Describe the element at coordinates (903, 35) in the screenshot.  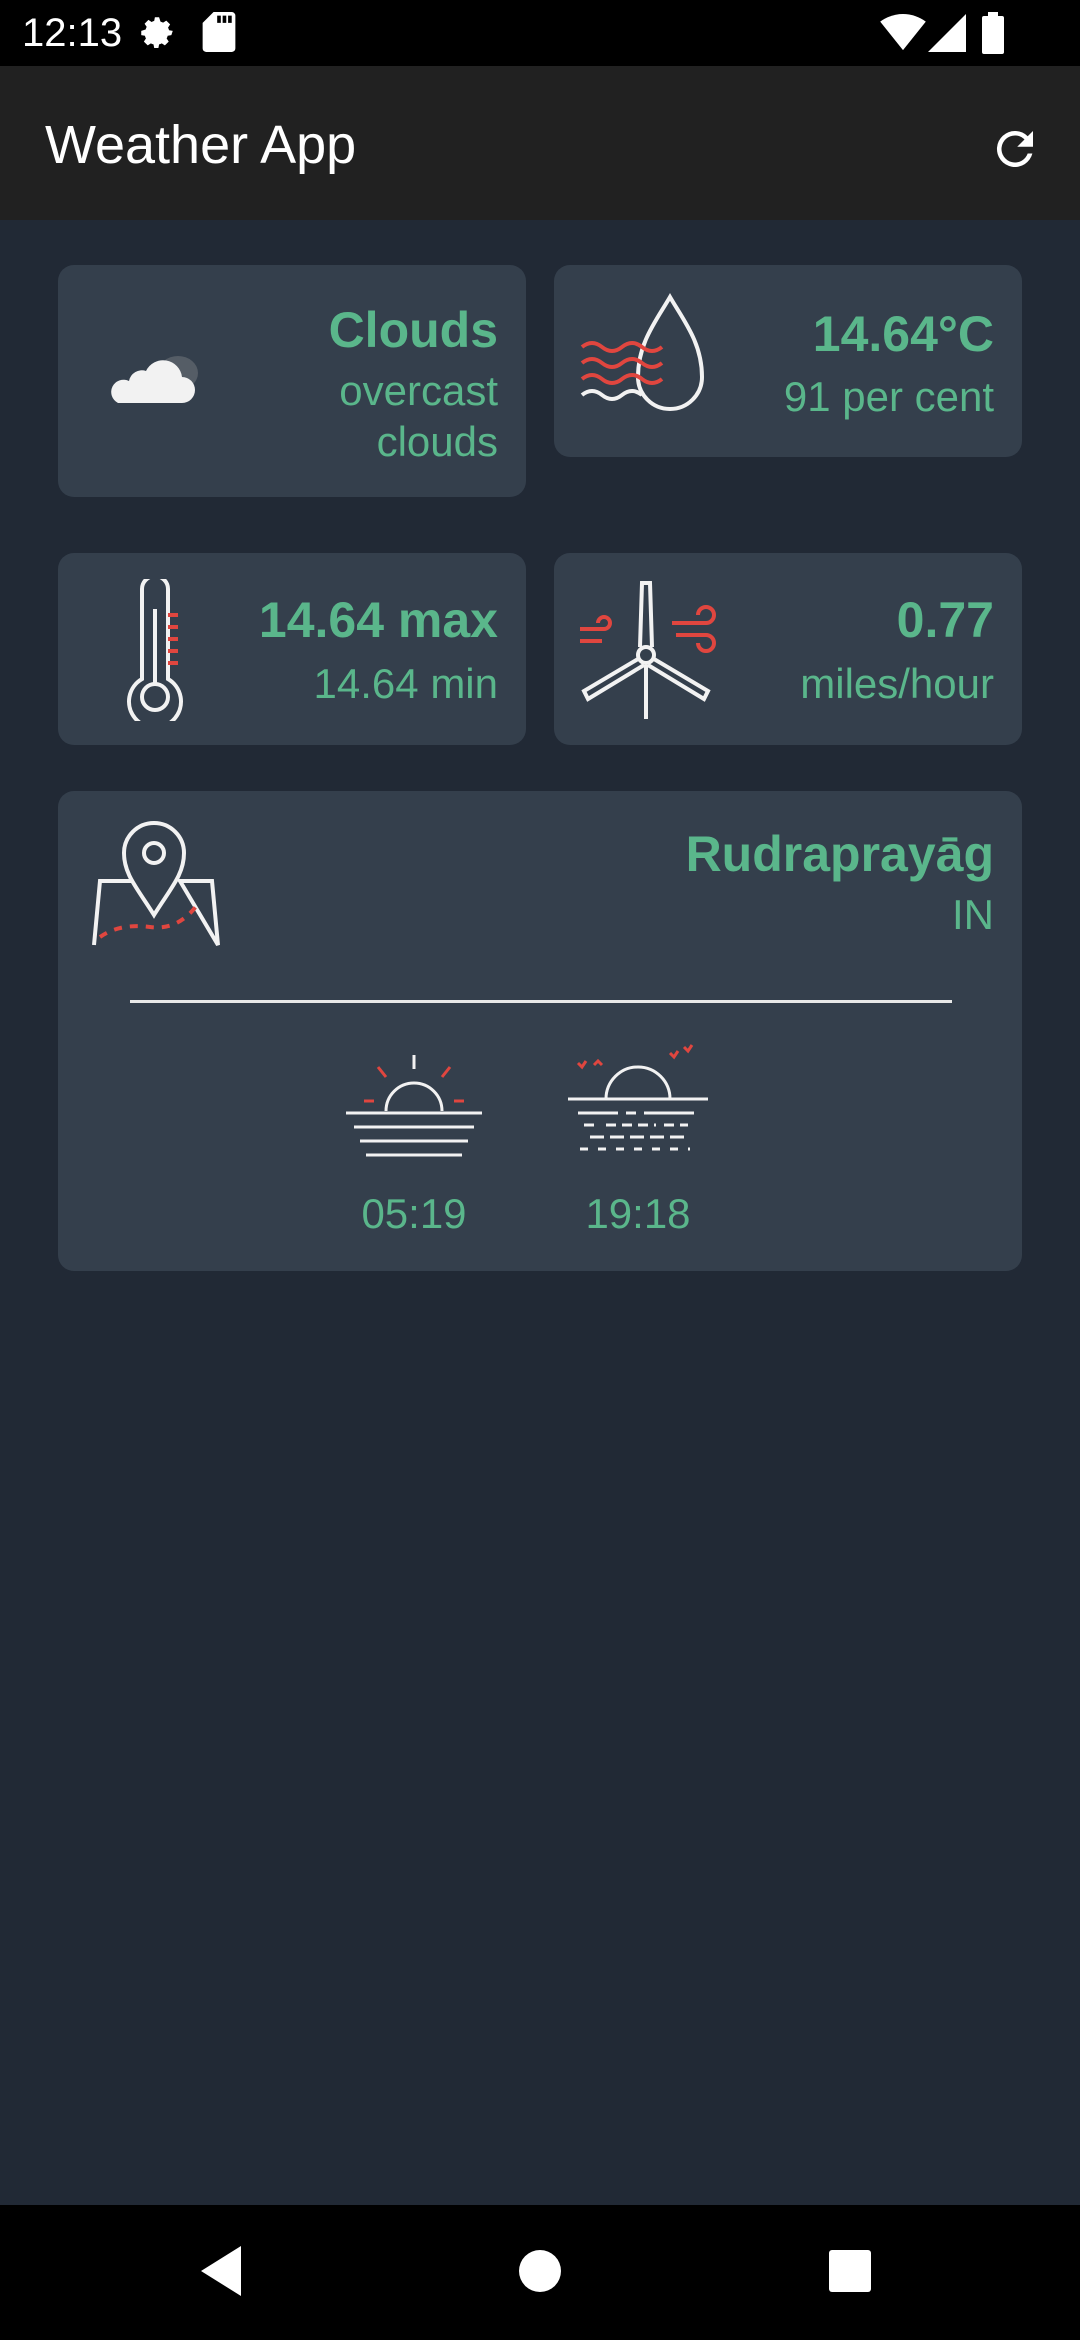
I see `wifi-icon` at that location.